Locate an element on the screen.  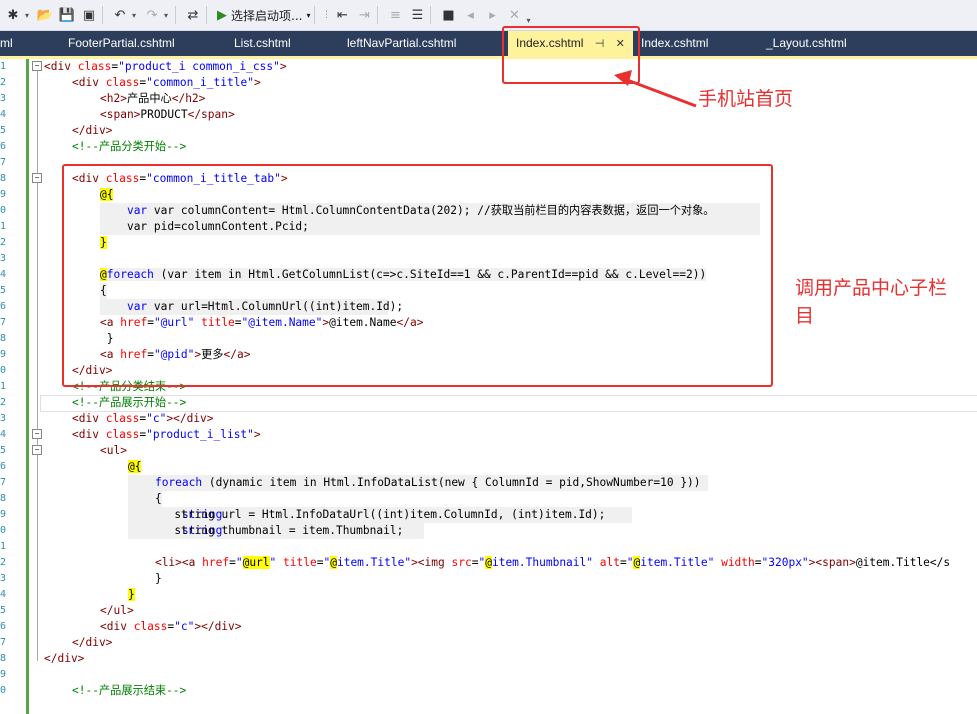
code-line: @{ is located at coordinates (135, 466).